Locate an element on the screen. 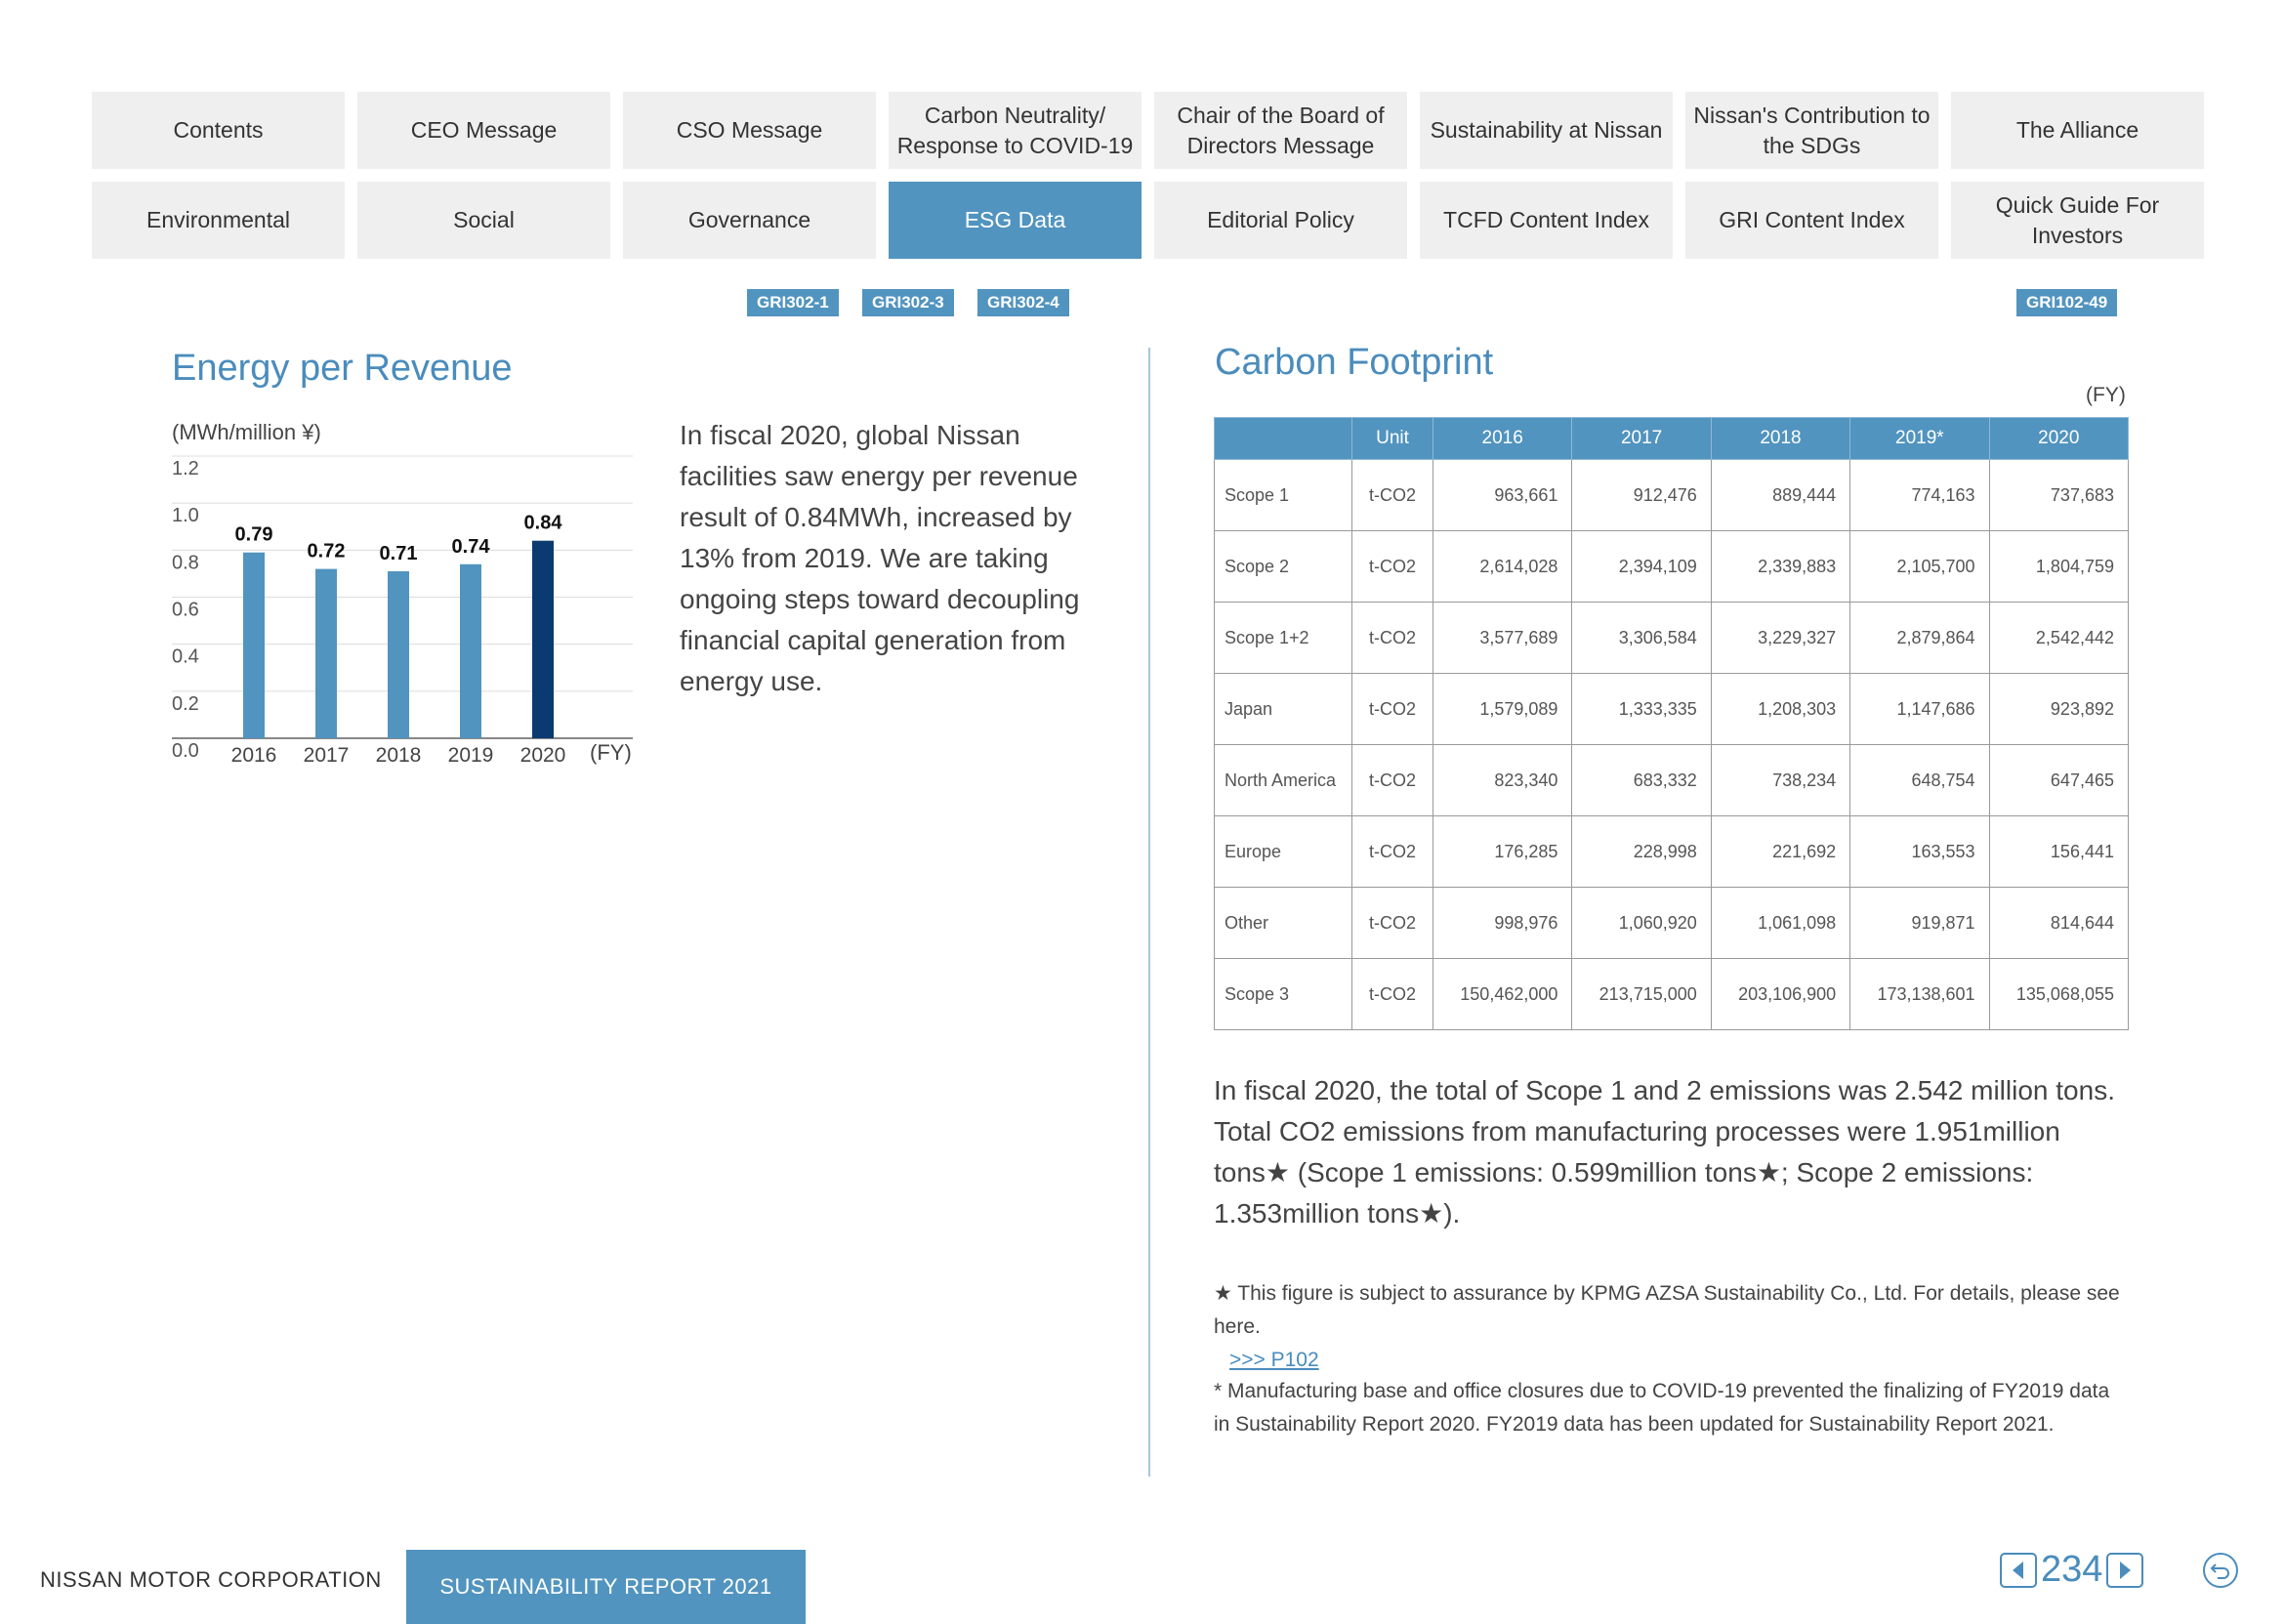 The image size is (2284, 1624). table-cell: 683,332 is located at coordinates (1641, 780).